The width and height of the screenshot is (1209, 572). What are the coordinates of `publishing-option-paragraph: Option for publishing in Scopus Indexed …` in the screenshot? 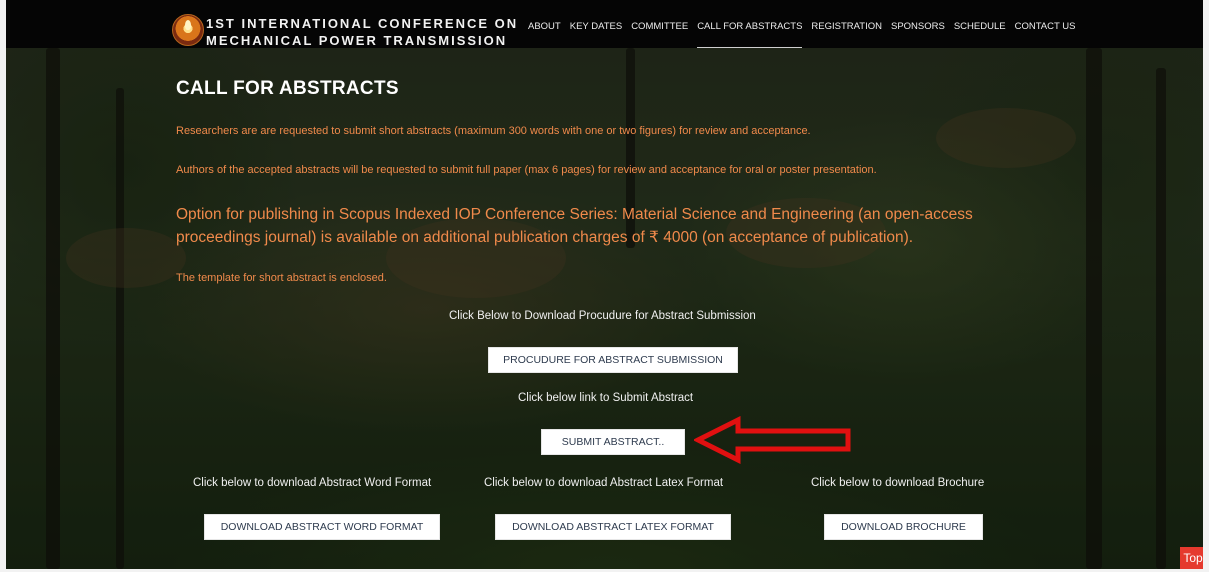 It's located at (574, 226).